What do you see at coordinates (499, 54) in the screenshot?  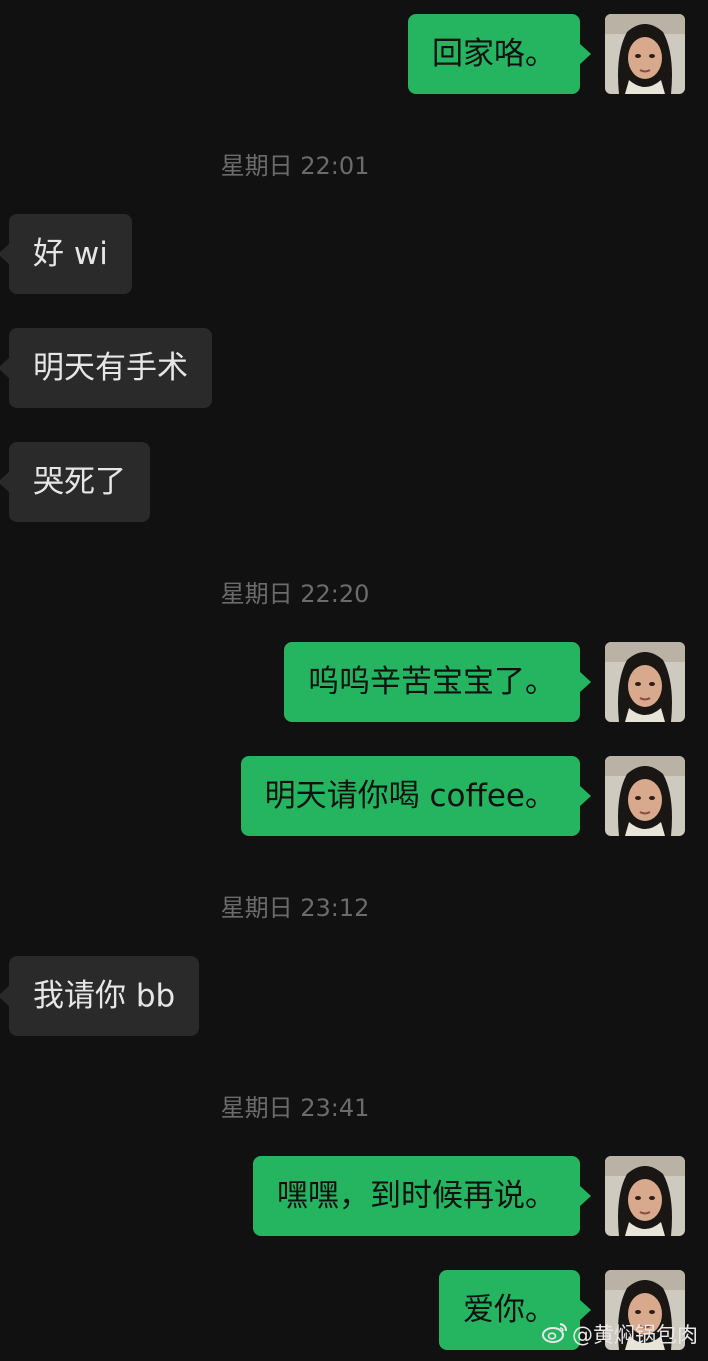 I see `outgoing-message: 回家咯。` at bounding box center [499, 54].